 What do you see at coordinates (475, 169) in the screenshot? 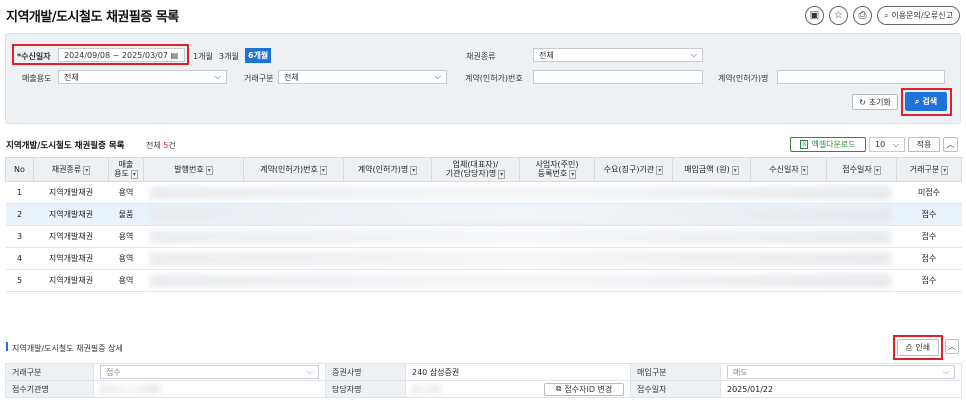
I see `col-company: 업체(대표자)/ 기관(담당자)명 ▾` at bounding box center [475, 169].